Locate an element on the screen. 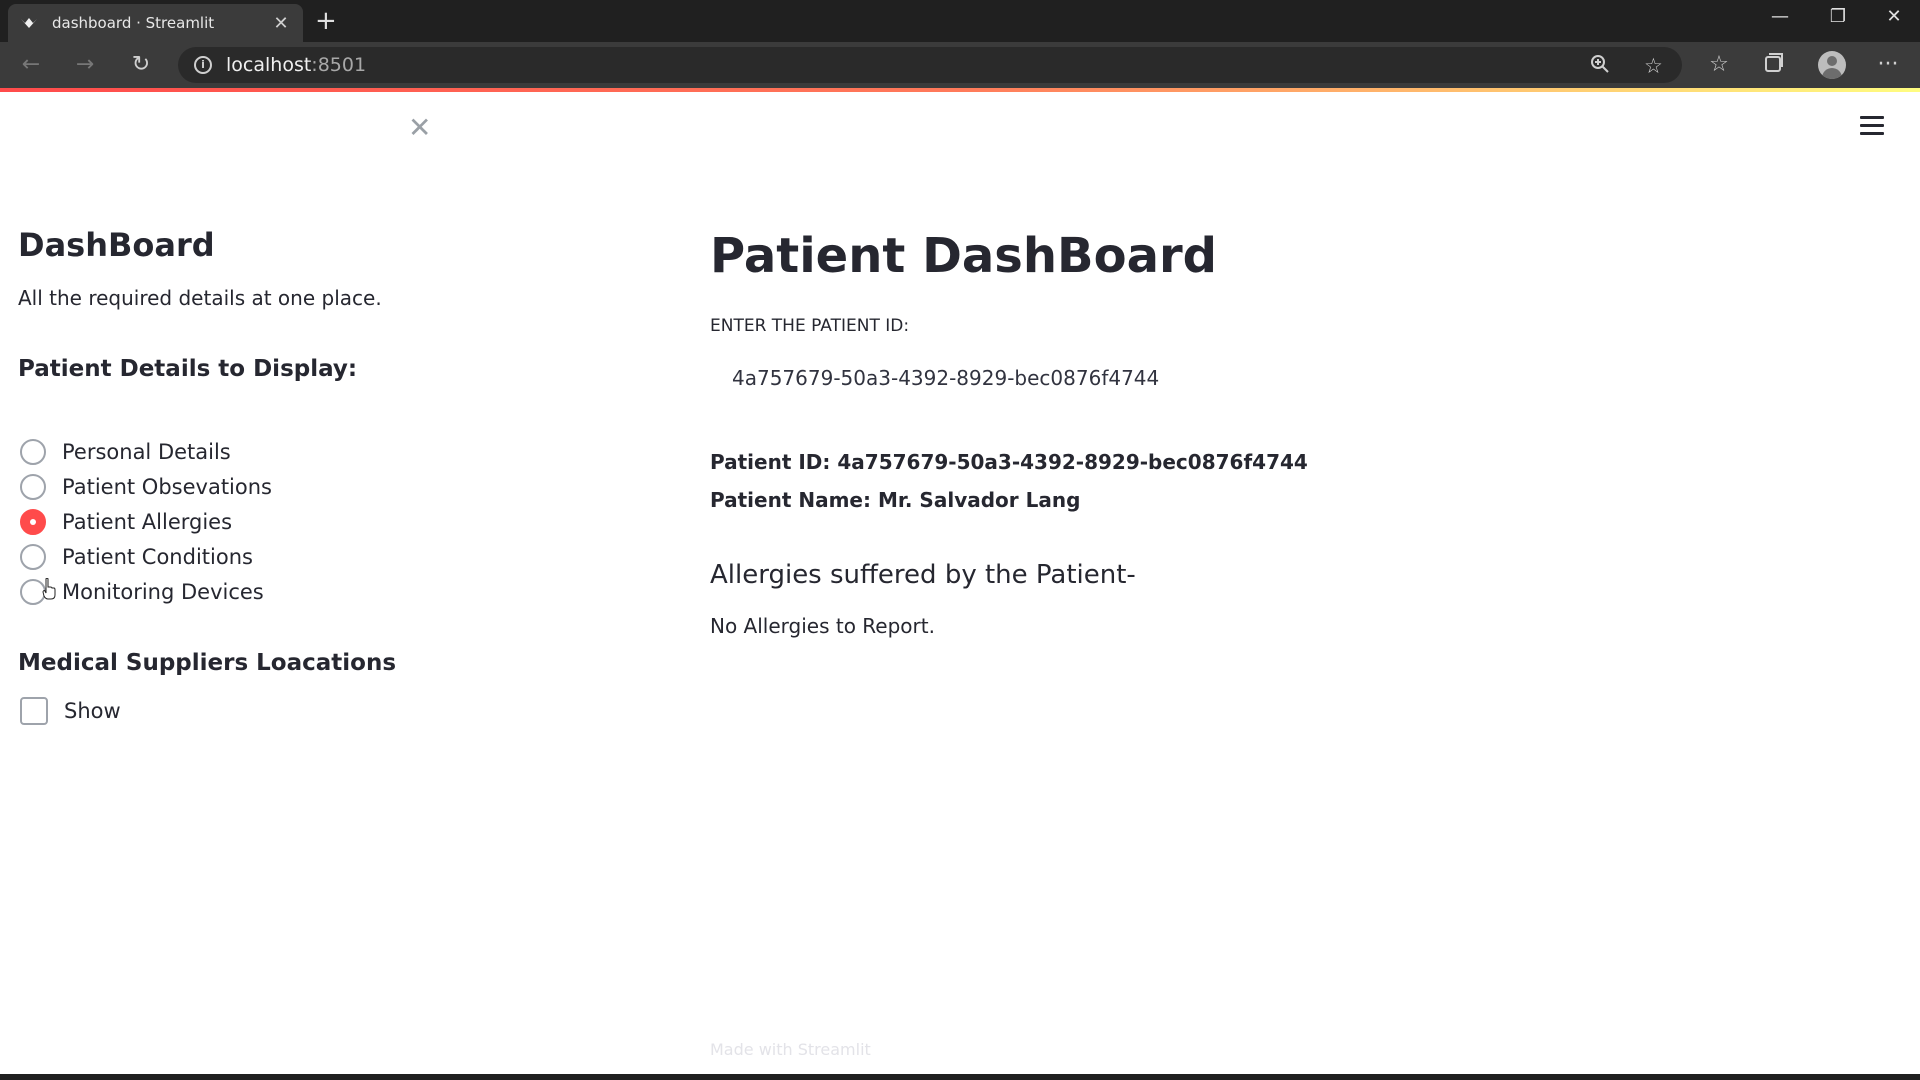 The width and height of the screenshot is (1920, 1080). made-with-streamlit-footer: Made with Streamlit is located at coordinates (790, 1049).